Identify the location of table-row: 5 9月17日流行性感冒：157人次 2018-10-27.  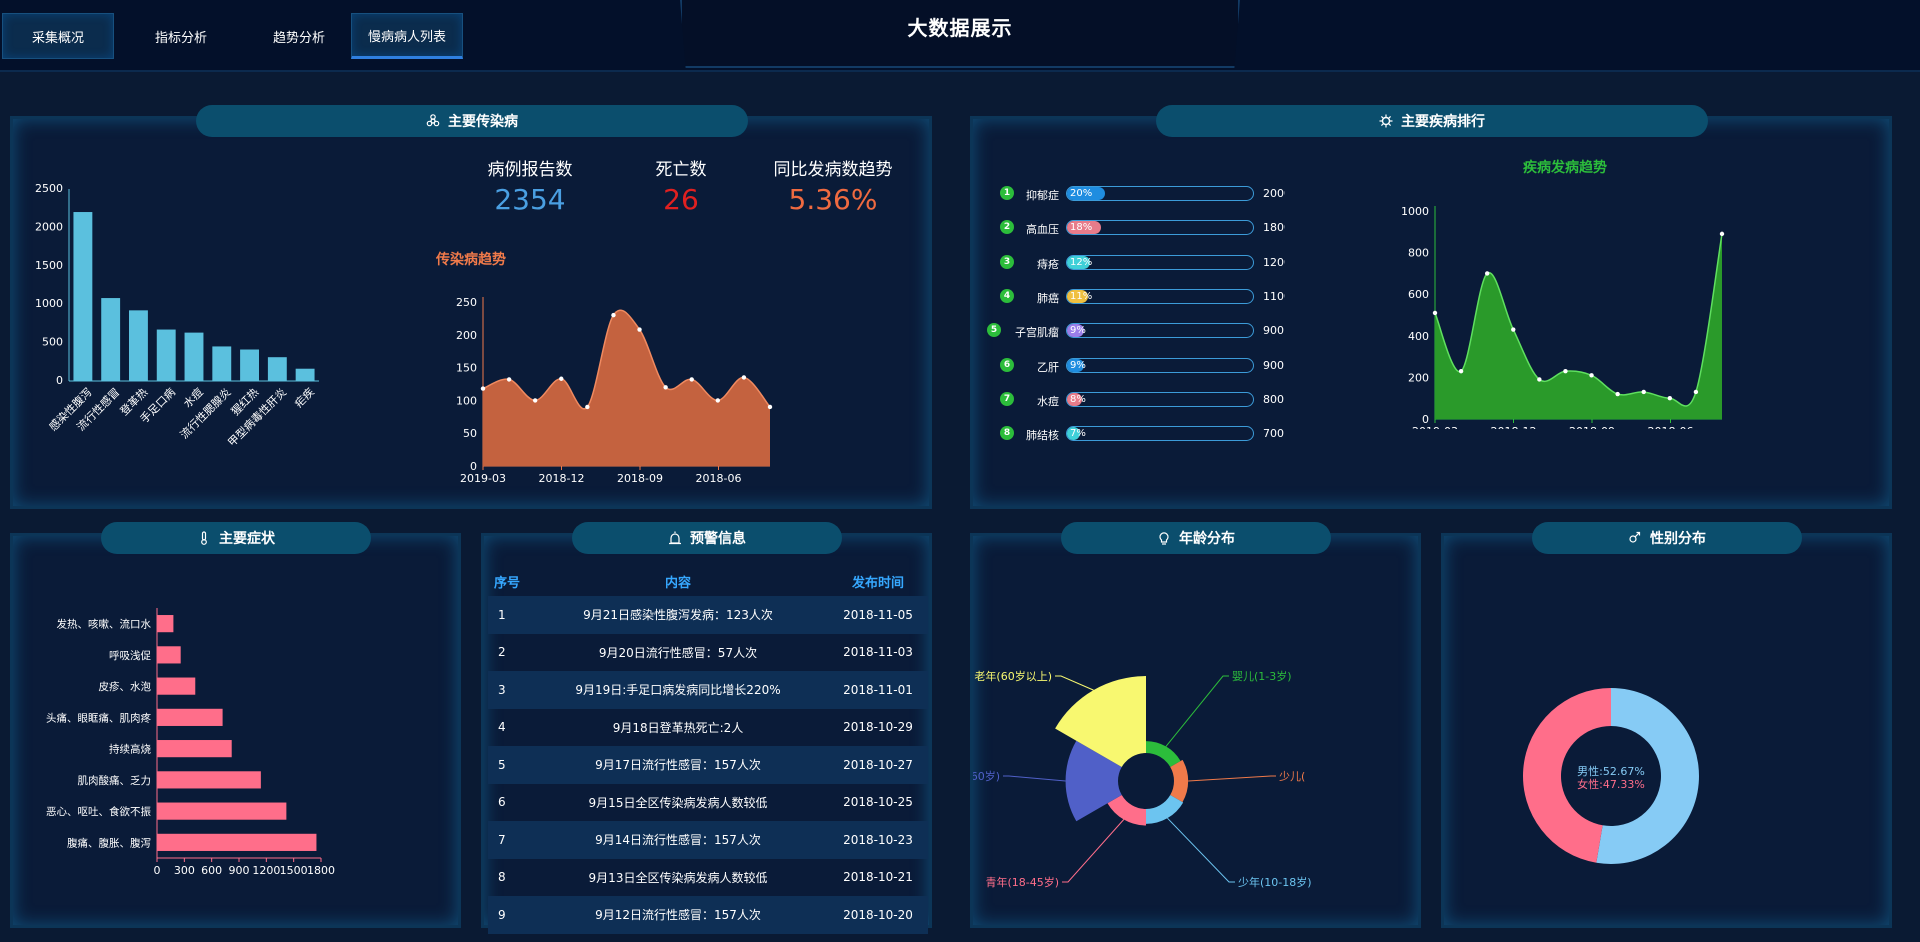
(708, 765).